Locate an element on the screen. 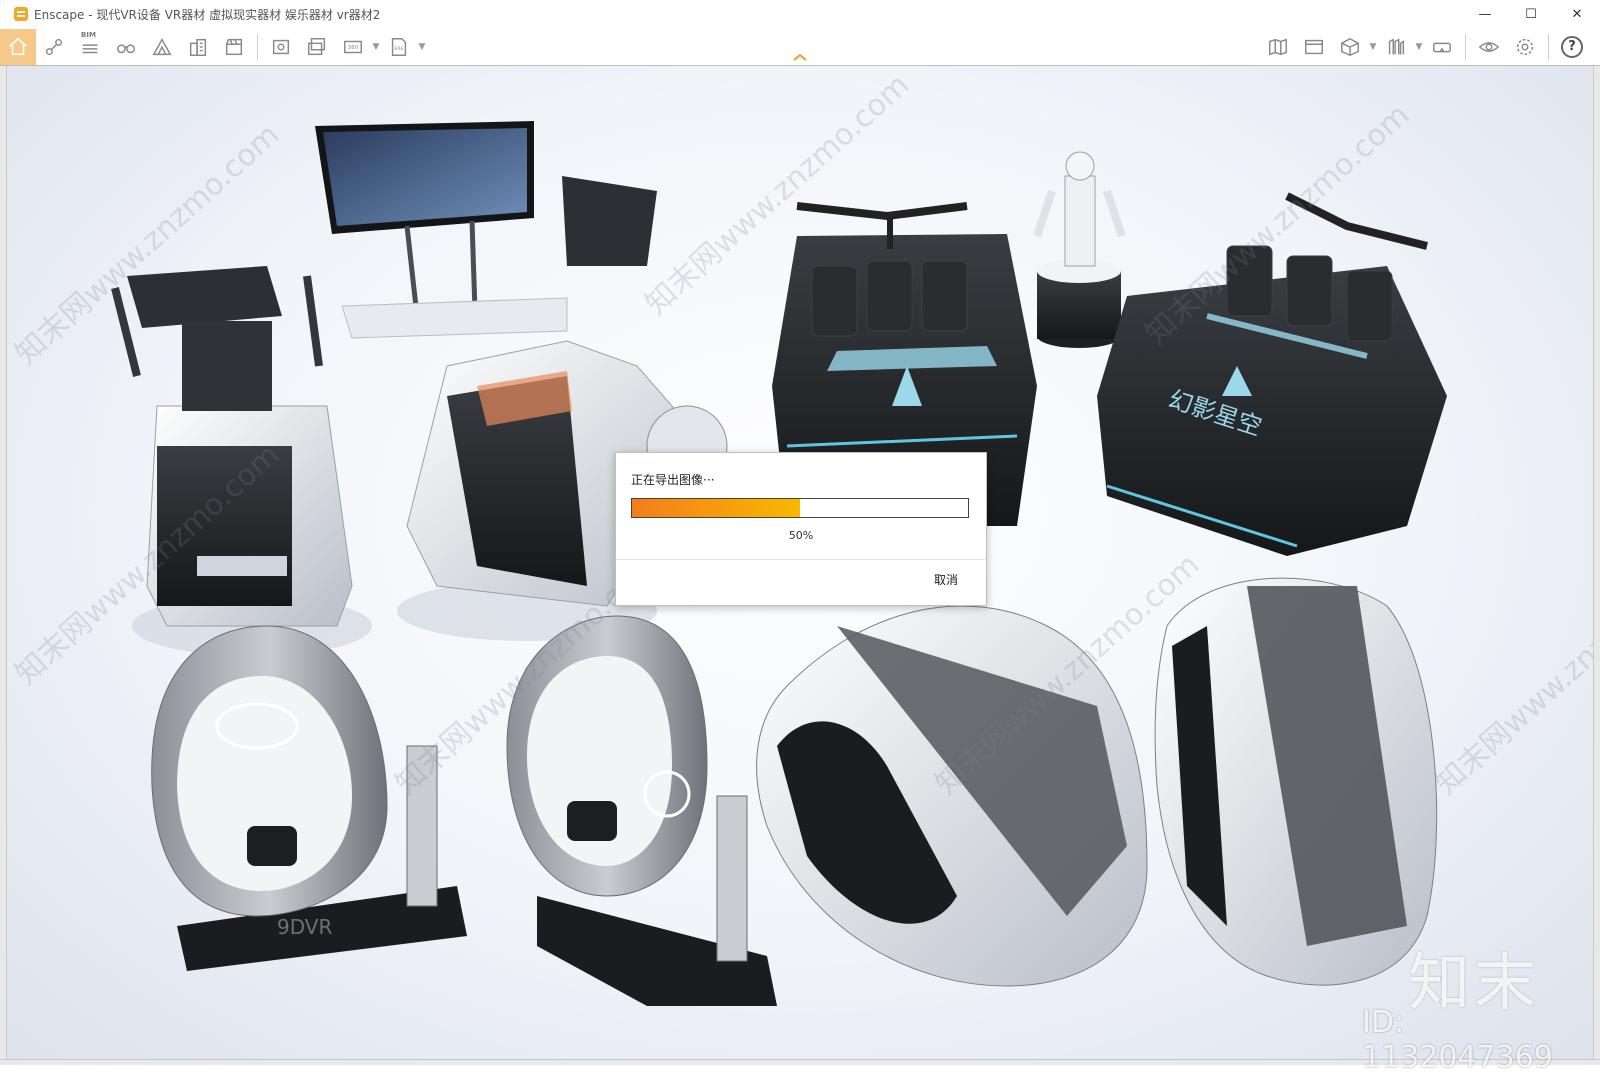  visual-settings-button is located at coordinates (1489, 47).